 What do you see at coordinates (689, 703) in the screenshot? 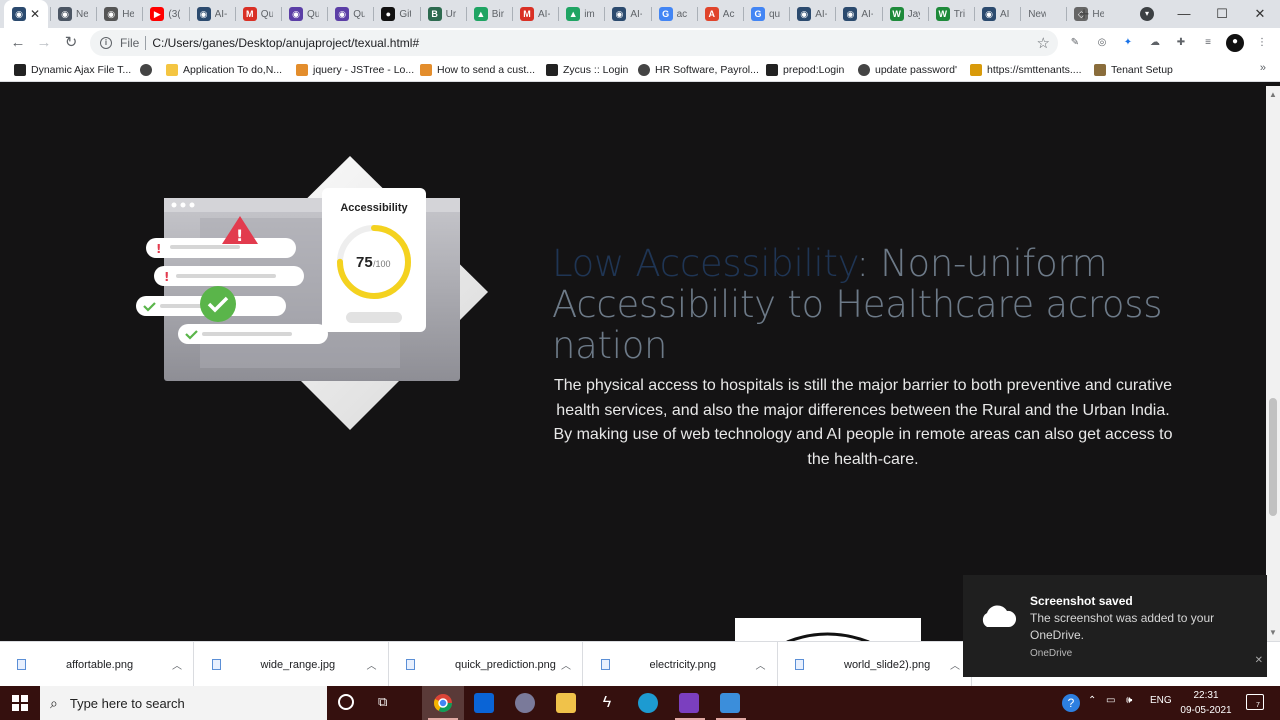
I see `visual-studio-icon` at bounding box center [689, 703].